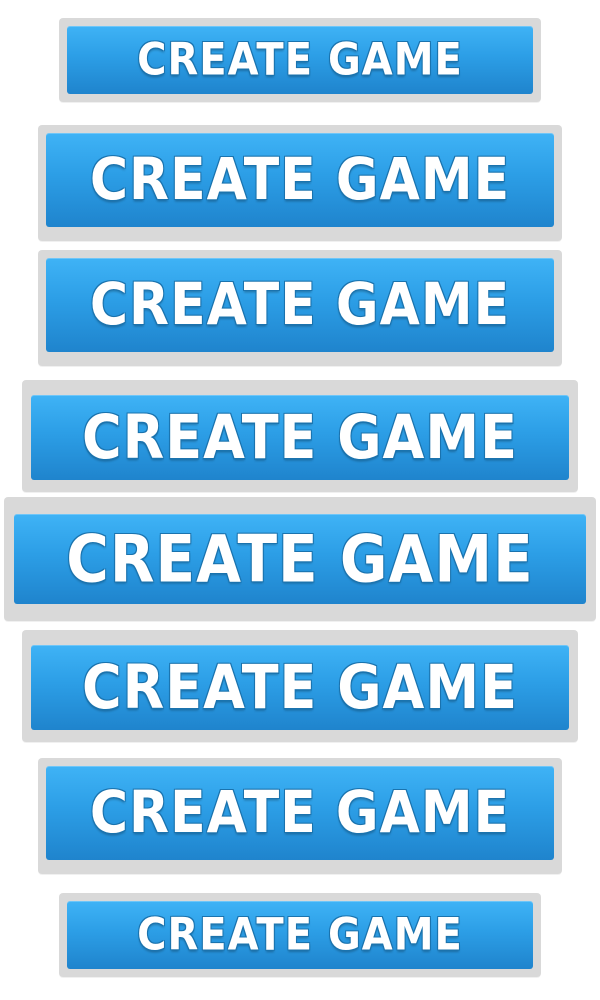 The height and width of the screenshot is (1000, 600). I want to click on create-game-button-frame-3: CREATE GAME, so click(300, 308).